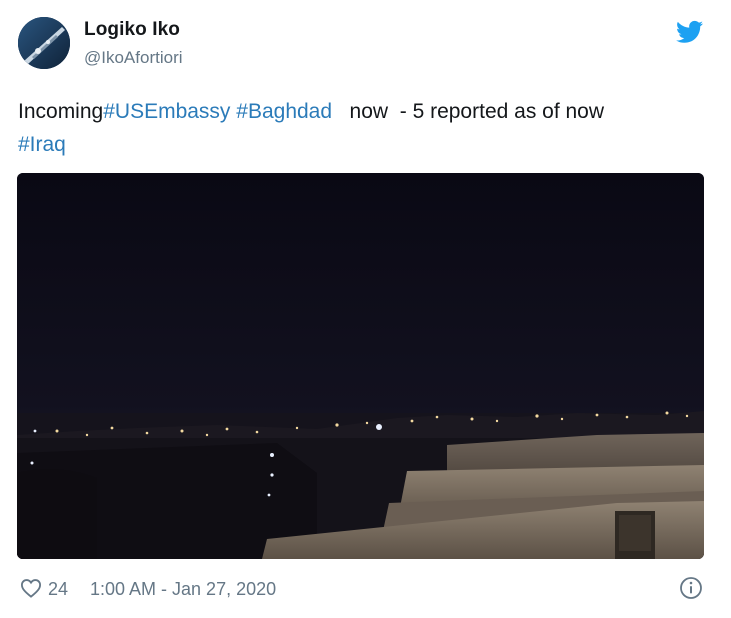  What do you see at coordinates (61, 111) in the screenshot?
I see `tweet-text-part: Incoming` at bounding box center [61, 111].